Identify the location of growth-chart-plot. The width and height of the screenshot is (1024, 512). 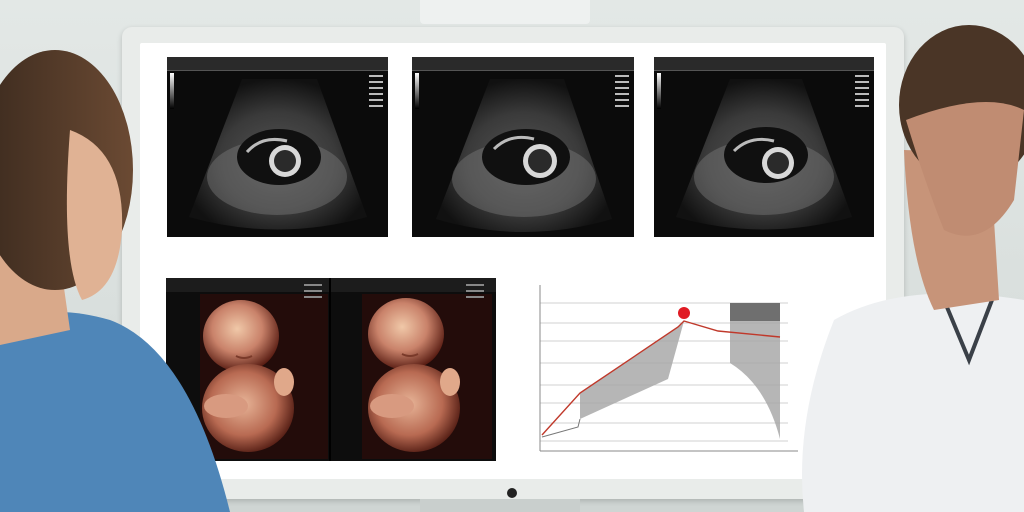
(668, 368).